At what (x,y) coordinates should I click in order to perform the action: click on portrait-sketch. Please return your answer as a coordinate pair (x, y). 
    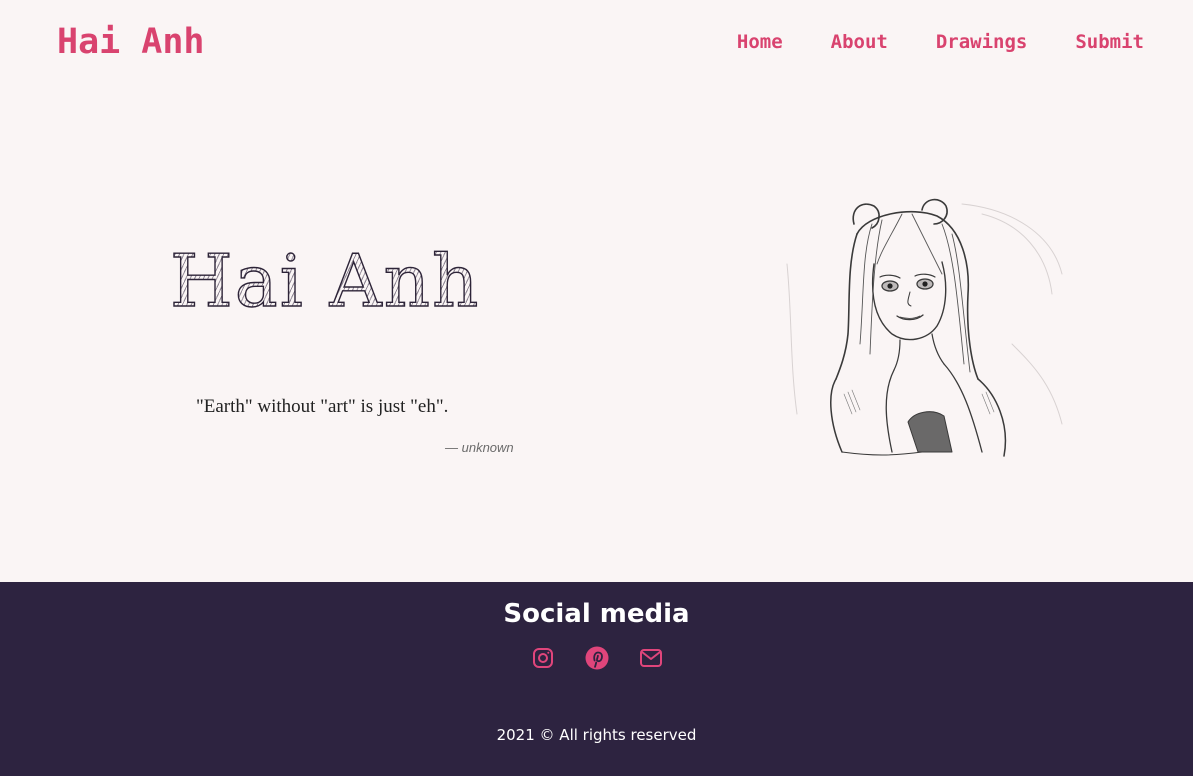
    Looking at the image, I should click on (924, 327).